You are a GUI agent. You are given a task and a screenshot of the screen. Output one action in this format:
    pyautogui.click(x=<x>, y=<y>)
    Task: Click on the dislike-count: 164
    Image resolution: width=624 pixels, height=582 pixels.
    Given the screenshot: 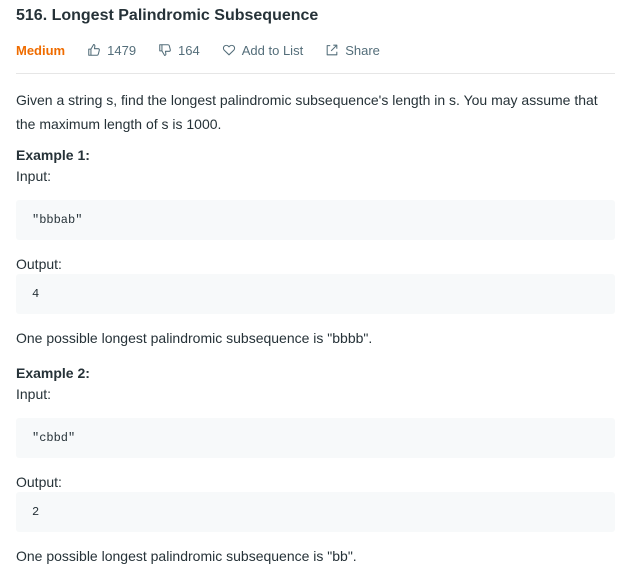 What is the action you would take?
    pyautogui.click(x=189, y=50)
    